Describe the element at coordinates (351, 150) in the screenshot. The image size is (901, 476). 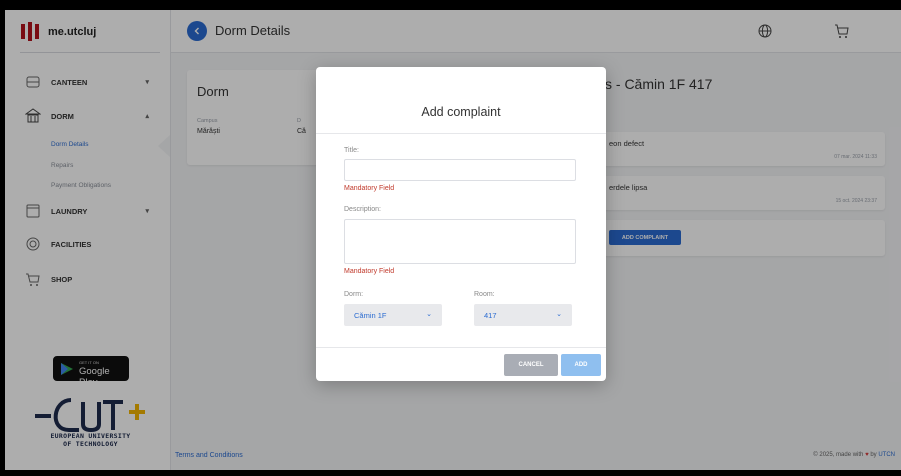
I see `title-label: Title:` at that location.